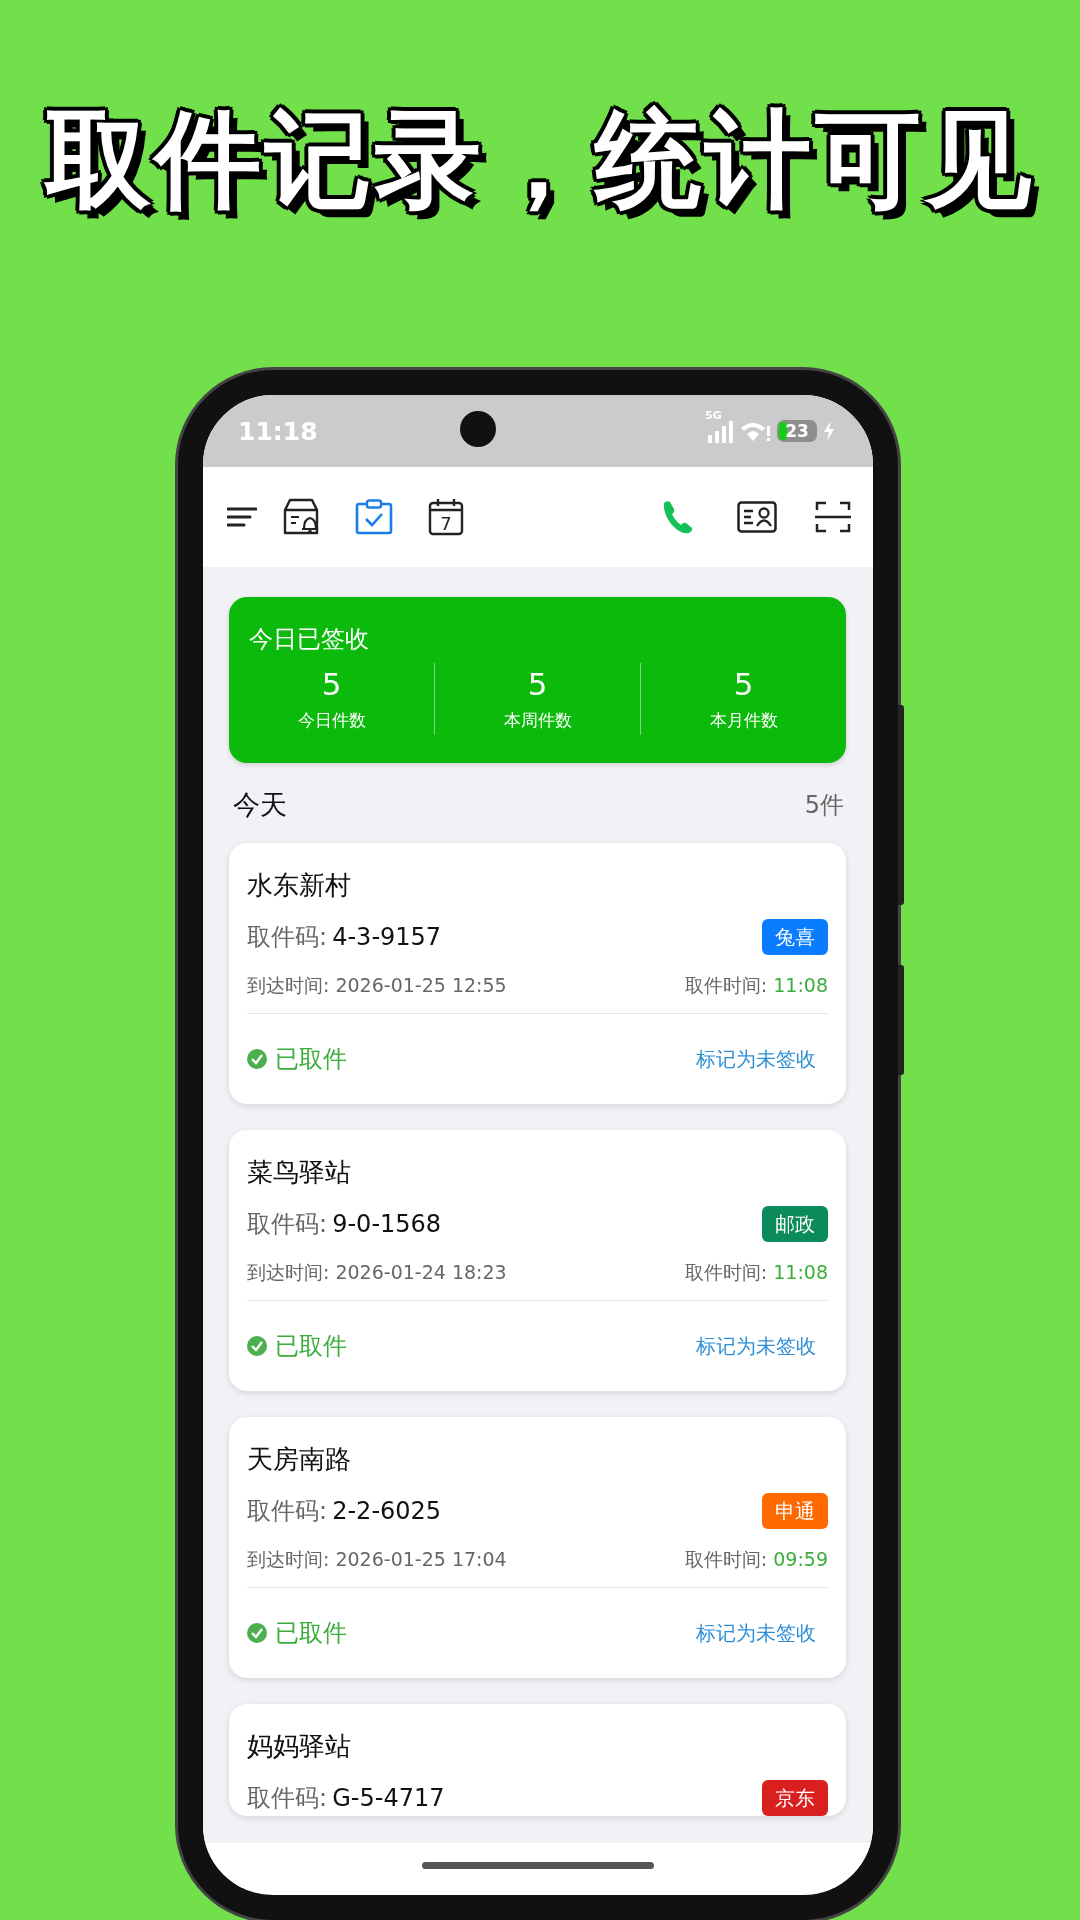 The height and width of the screenshot is (1920, 1080). I want to click on pickup-code: 取件码: 2-2-6025, so click(344, 1511).